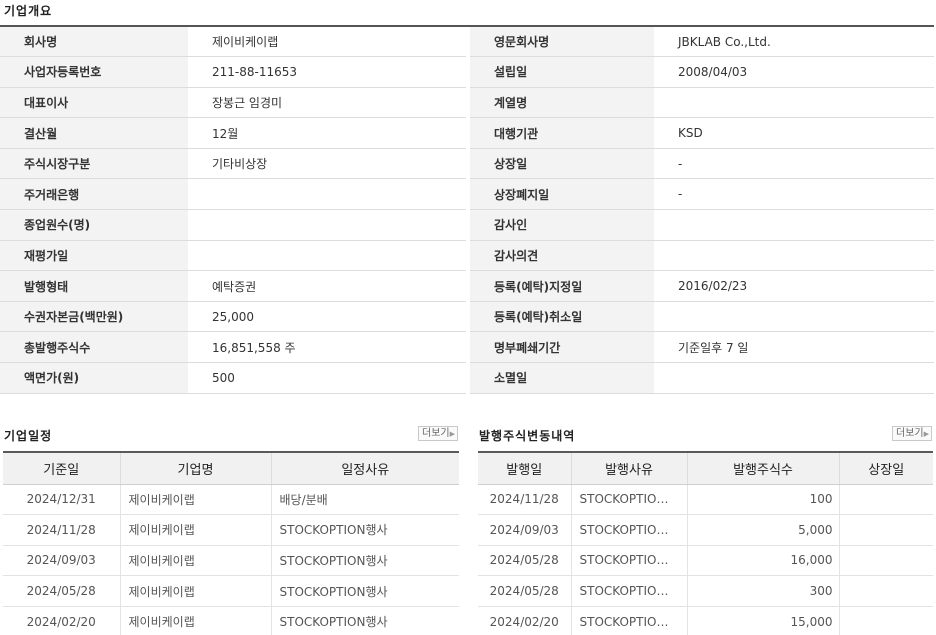 The width and height of the screenshot is (936, 635). Describe the element at coordinates (94, 286) in the screenshot. I see `field-label: 발행형태` at that location.